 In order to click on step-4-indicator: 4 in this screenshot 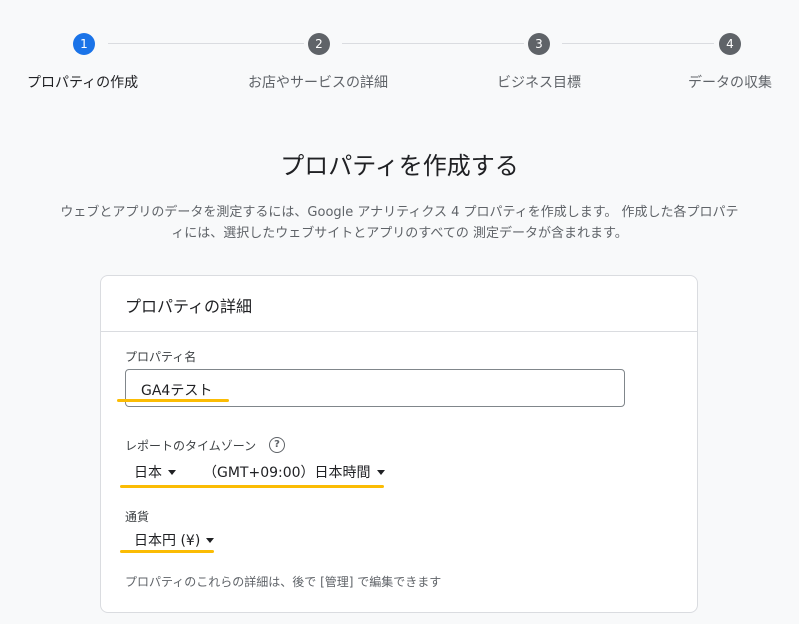, I will do `click(730, 44)`.